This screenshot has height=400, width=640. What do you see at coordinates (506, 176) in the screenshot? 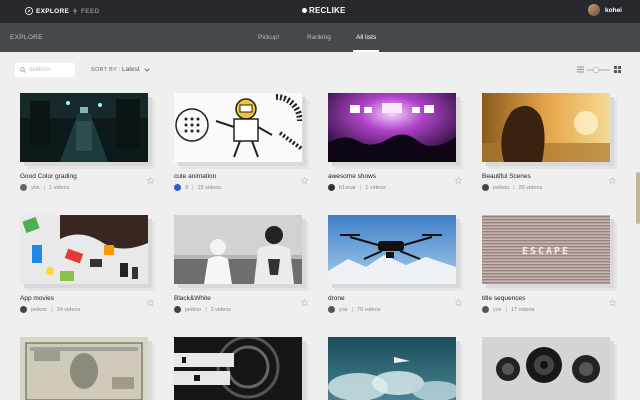
I see `card-title: Beautiful Scenes` at bounding box center [506, 176].